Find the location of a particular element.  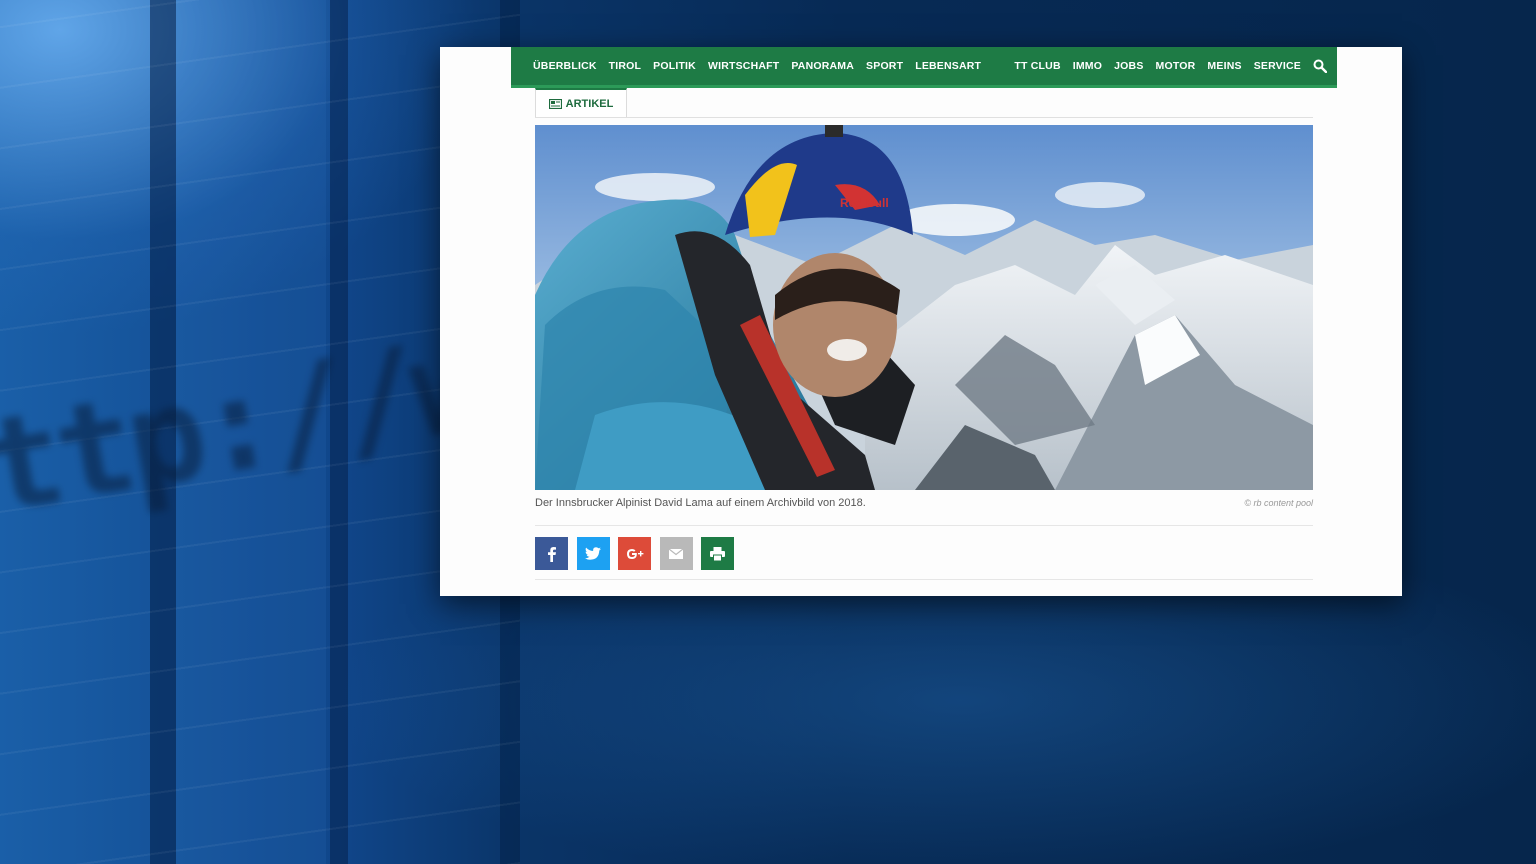

nav-item-tt-club: TT CLUB is located at coordinates (1037, 66).